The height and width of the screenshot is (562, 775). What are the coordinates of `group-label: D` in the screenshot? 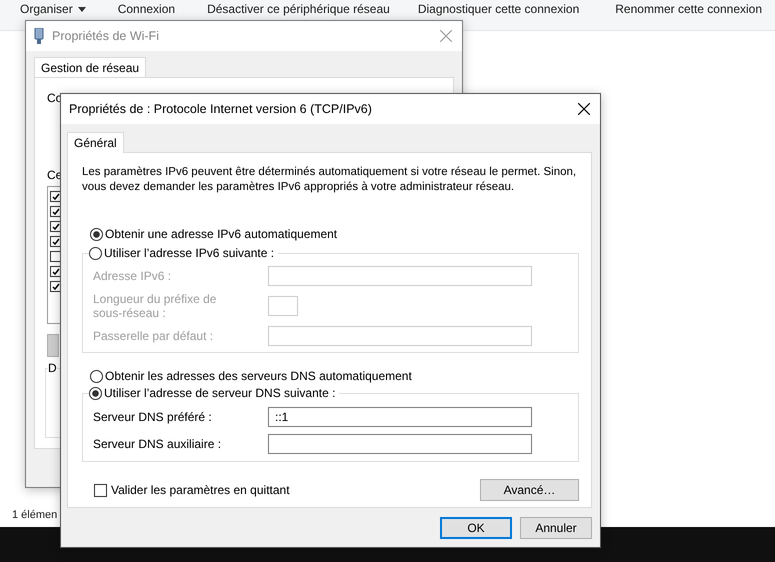 It's located at (52, 368).